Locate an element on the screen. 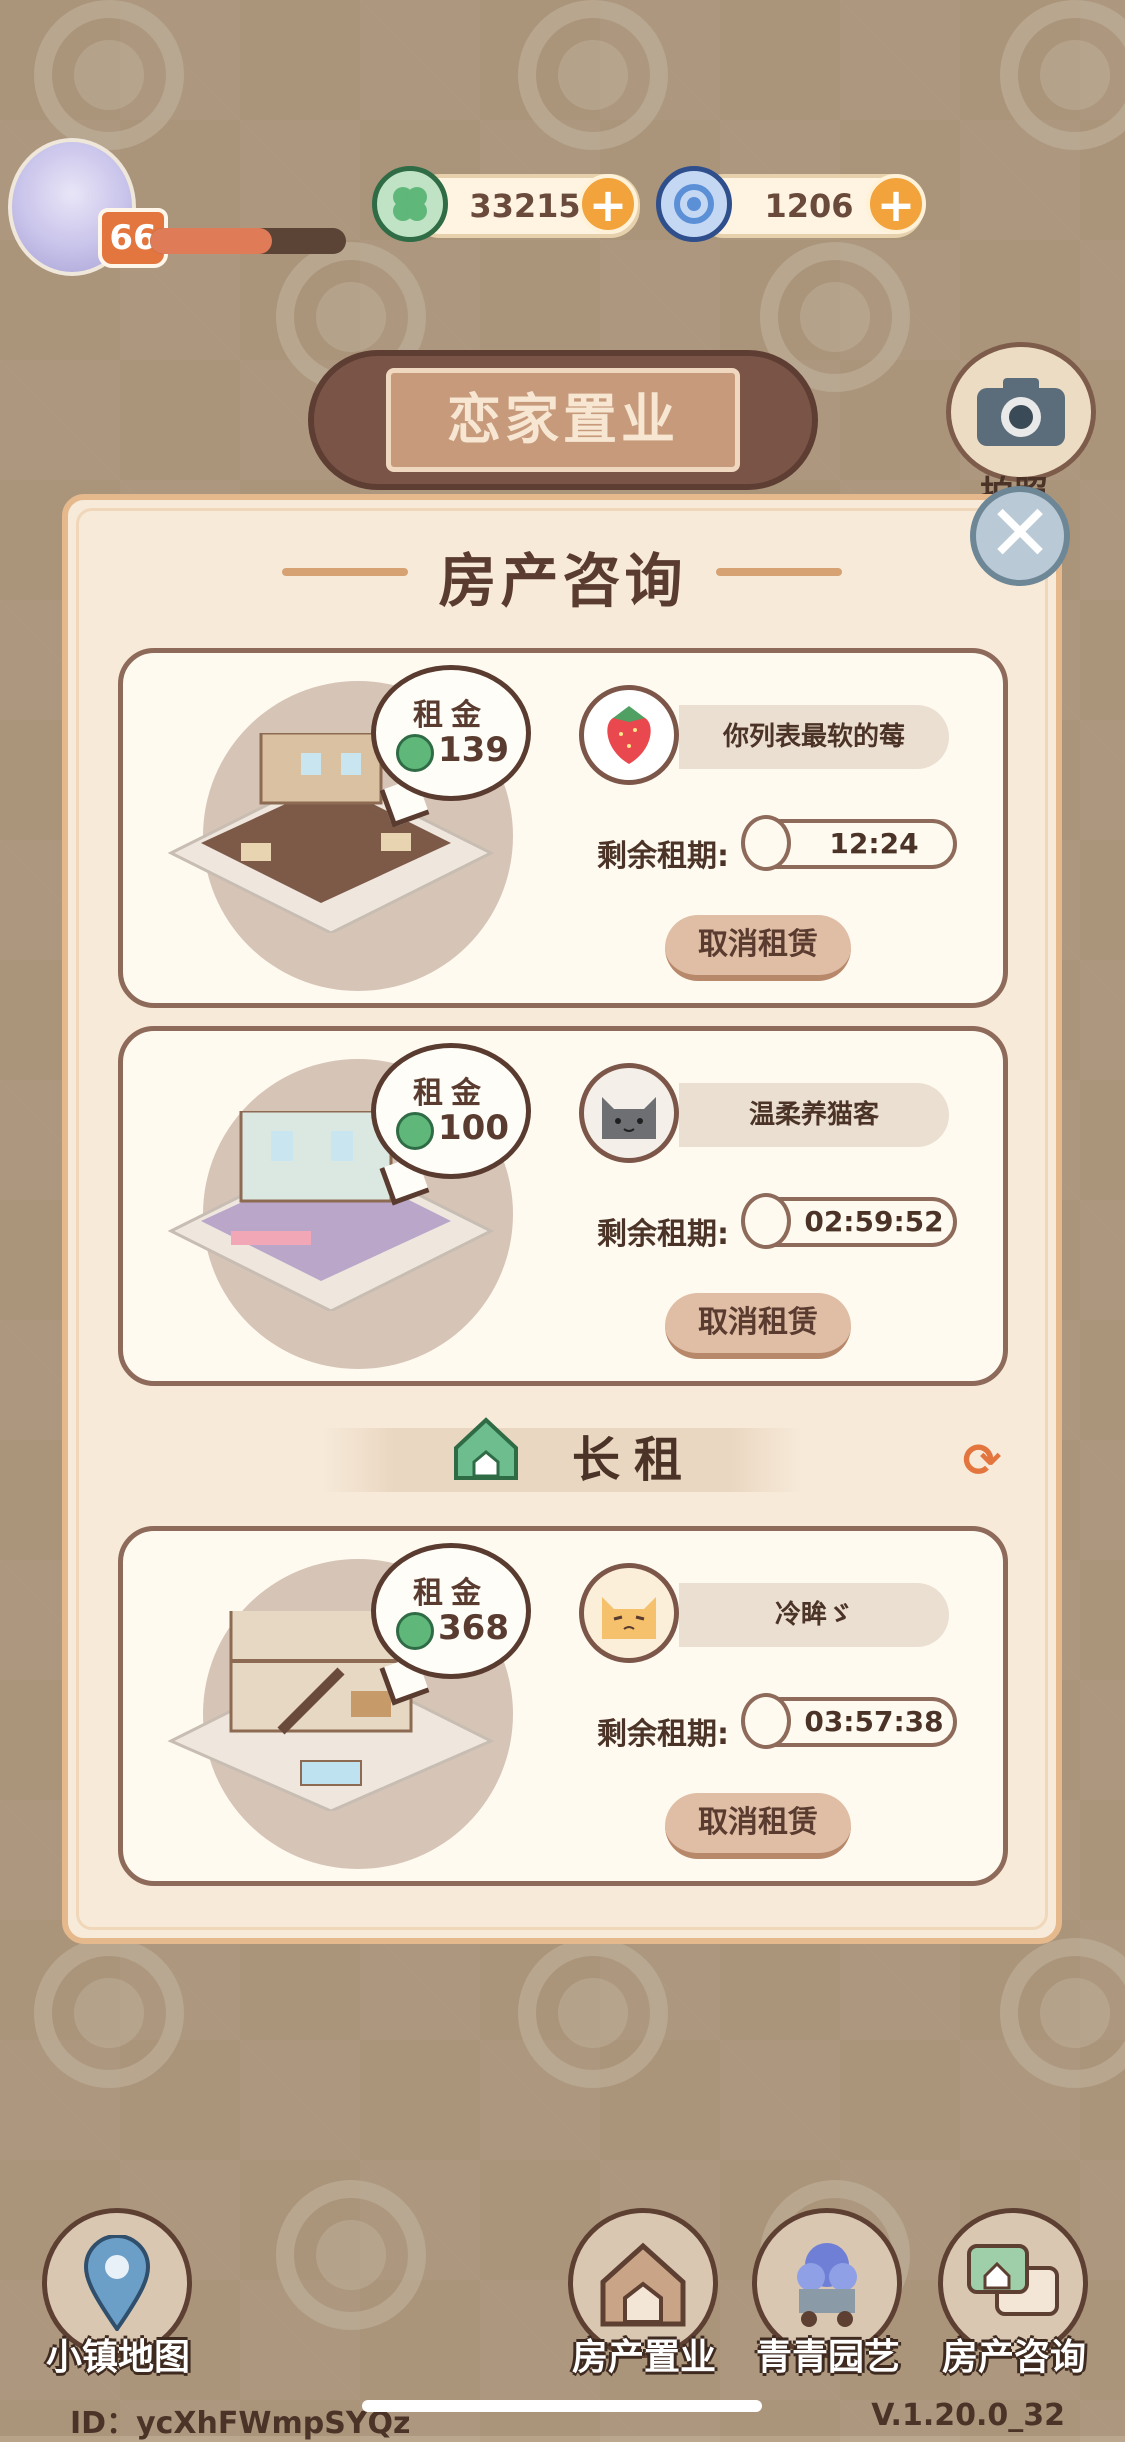 The width and height of the screenshot is (1125, 2442). rent-bubble: 租金 139 is located at coordinates (451, 733).